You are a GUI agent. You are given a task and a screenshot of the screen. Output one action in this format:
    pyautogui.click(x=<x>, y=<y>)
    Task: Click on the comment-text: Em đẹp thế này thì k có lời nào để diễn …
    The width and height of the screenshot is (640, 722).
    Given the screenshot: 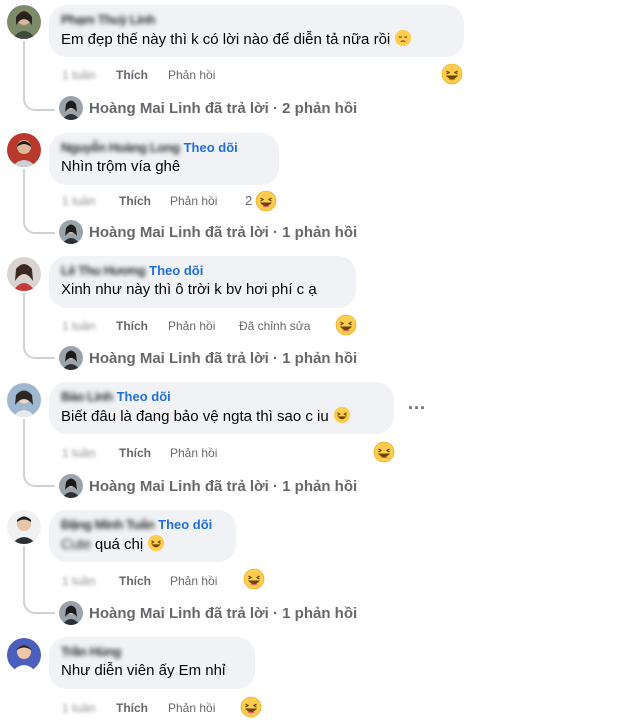 What is the action you would take?
    pyautogui.click(x=226, y=39)
    